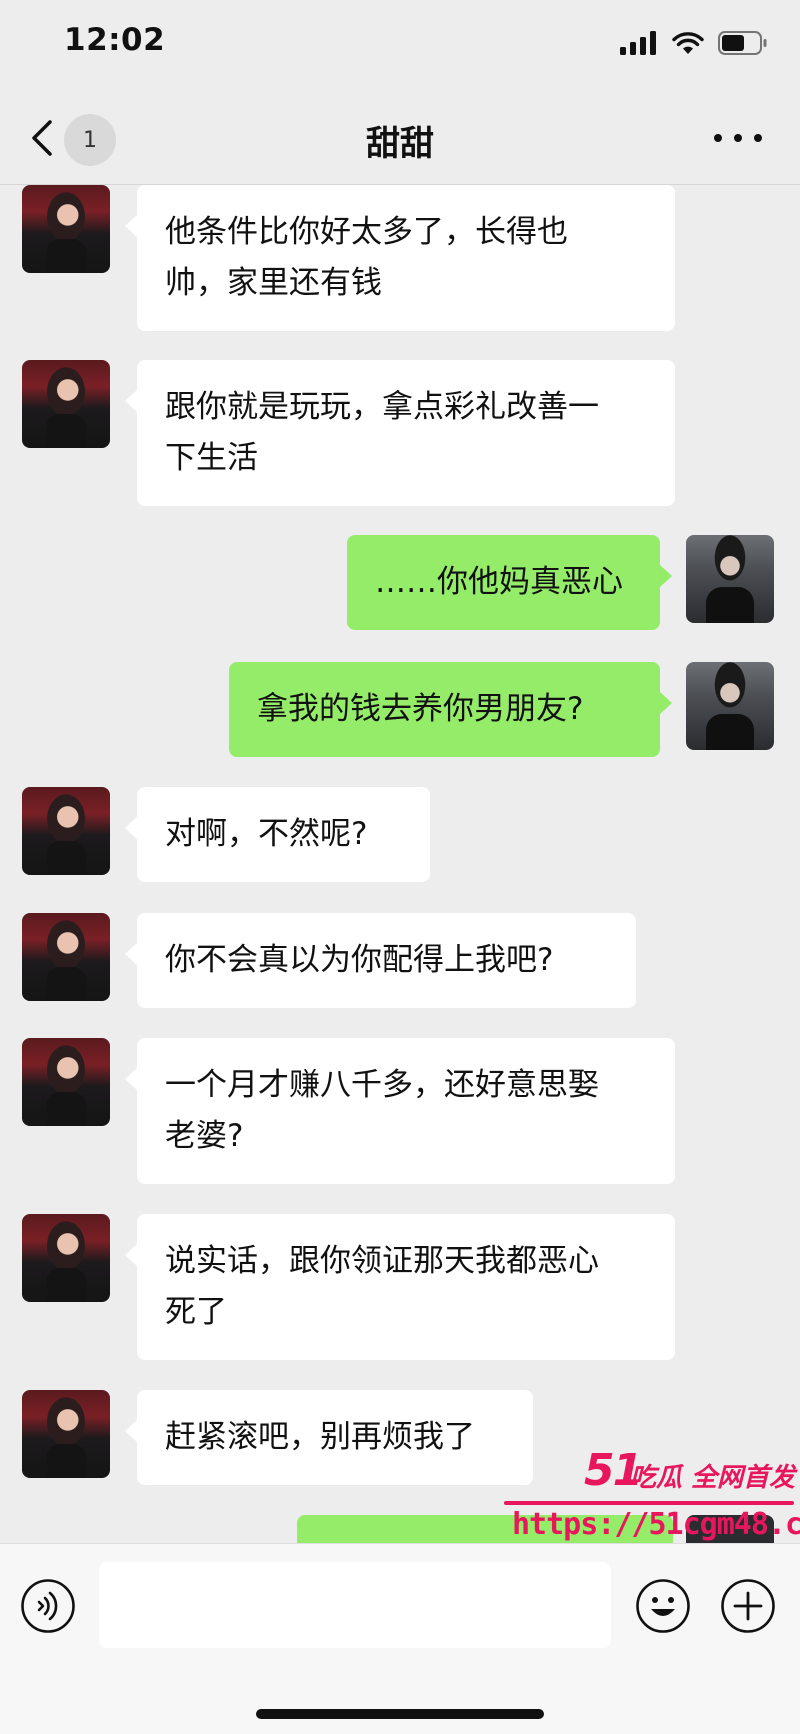  What do you see at coordinates (400, 144) in the screenshot?
I see `chat-title: 甜甜` at bounding box center [400, 144].